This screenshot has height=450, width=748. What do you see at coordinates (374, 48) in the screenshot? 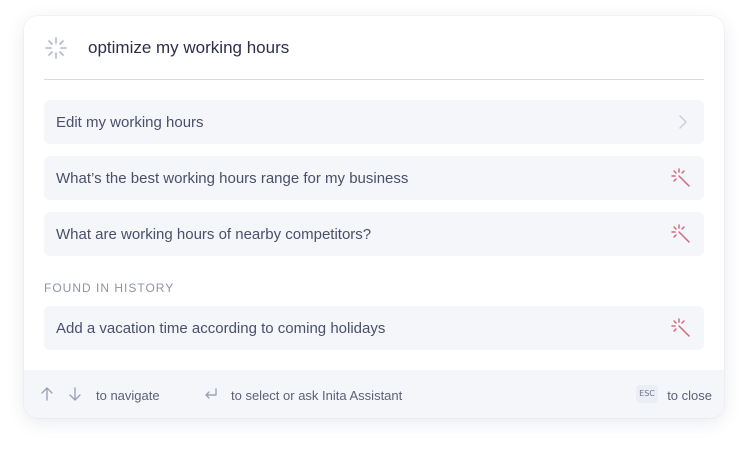
I see `search-bar: optimize my working hours` at bounding box center [374, 48].